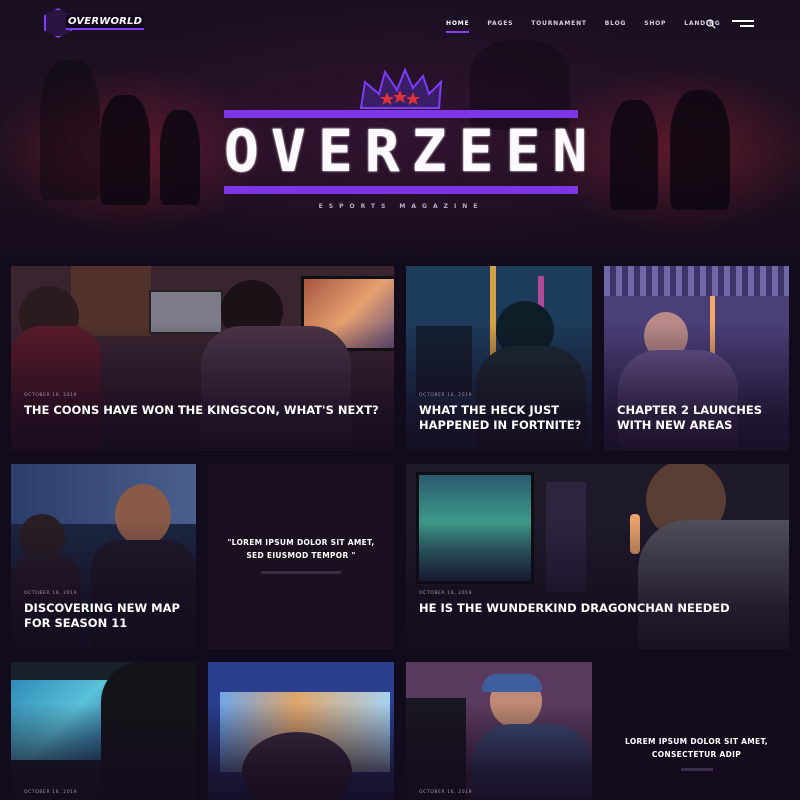  I want to click on post-card: CHAPTER 2 LAUNCHES WITH NEW AREAS, so click(696, 358).